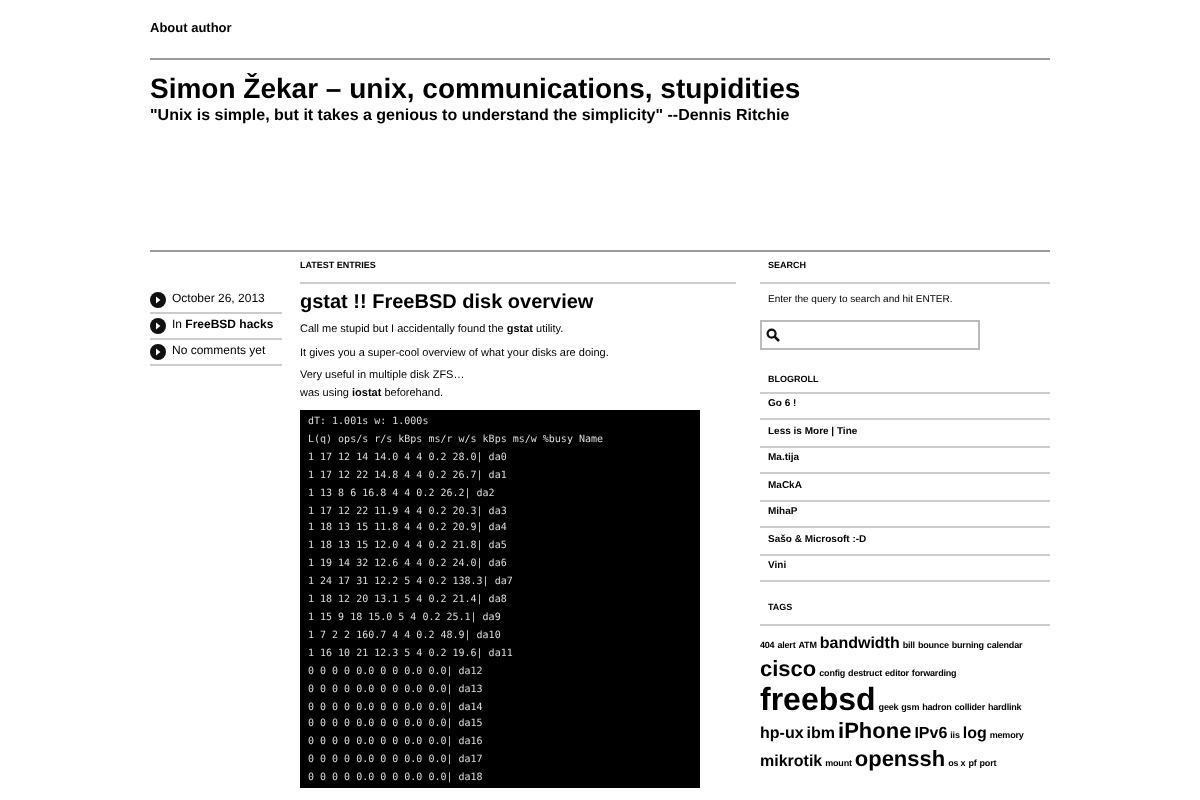  I want to click on tag-link: iPhone, so click(875, 733).